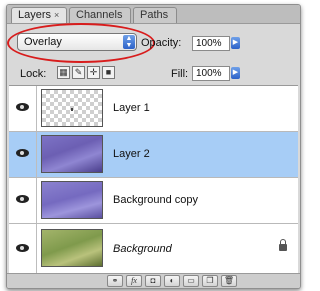  I want to click on mask-icon: ◘, so click(153, 281).